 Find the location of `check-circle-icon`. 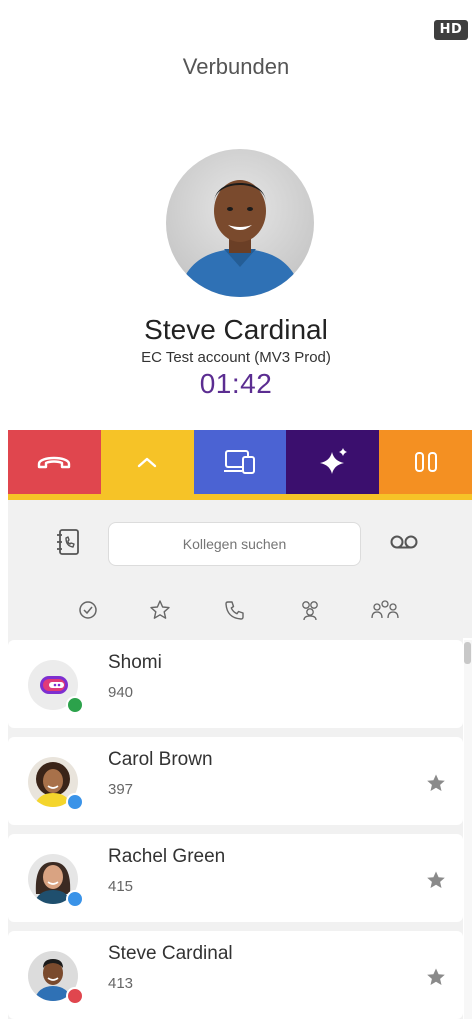

check-circle-icon is located at coordinates (88, 610).